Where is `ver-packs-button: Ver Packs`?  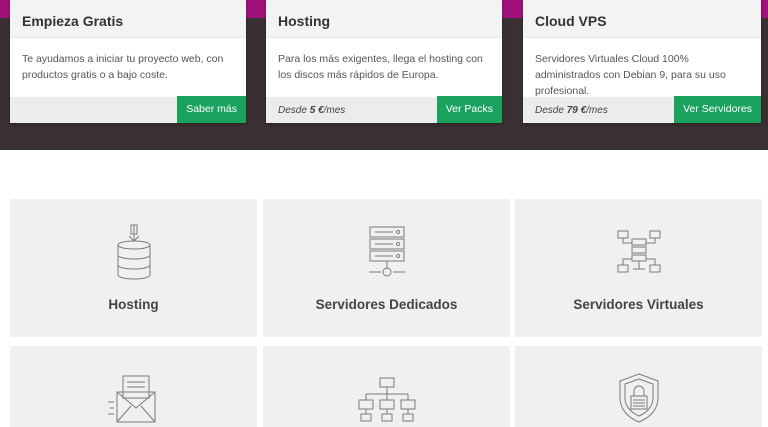 ver-packs-button: Ver Packs is located at coordinates (469, 109).